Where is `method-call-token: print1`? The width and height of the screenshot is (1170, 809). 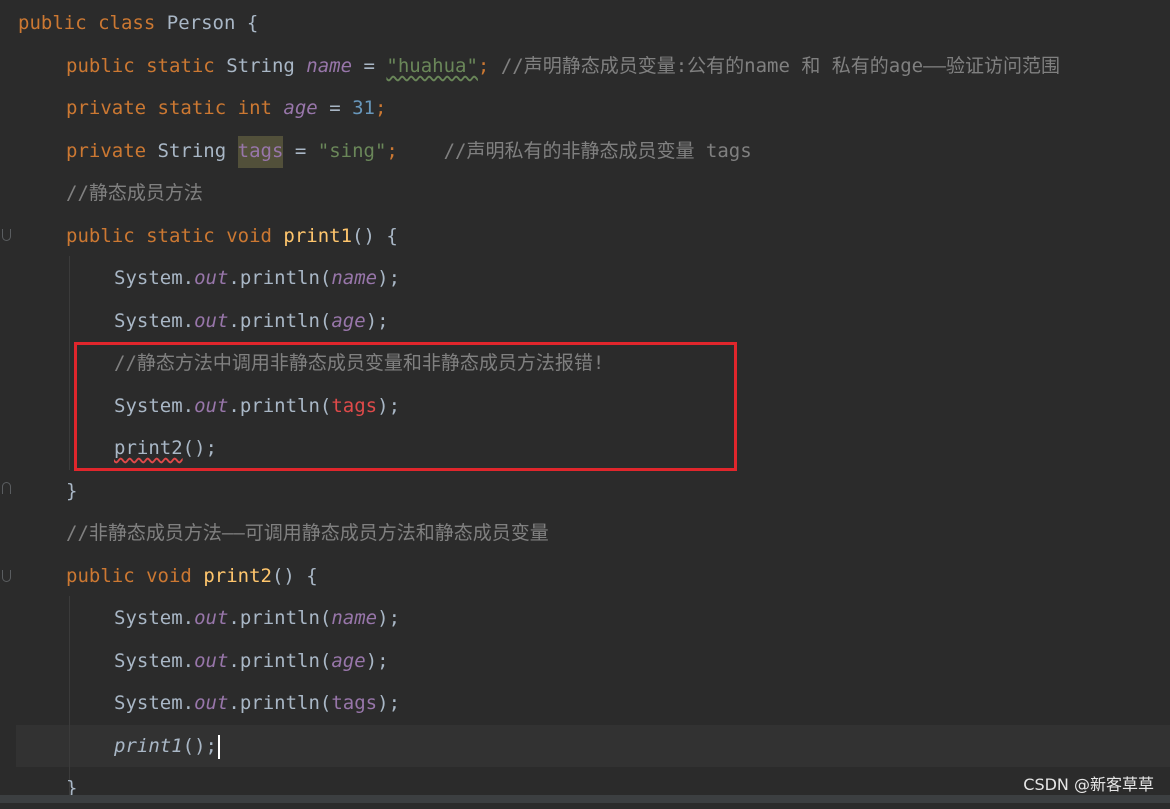
method-call-token: print1 is located at coordinates (148, 746).